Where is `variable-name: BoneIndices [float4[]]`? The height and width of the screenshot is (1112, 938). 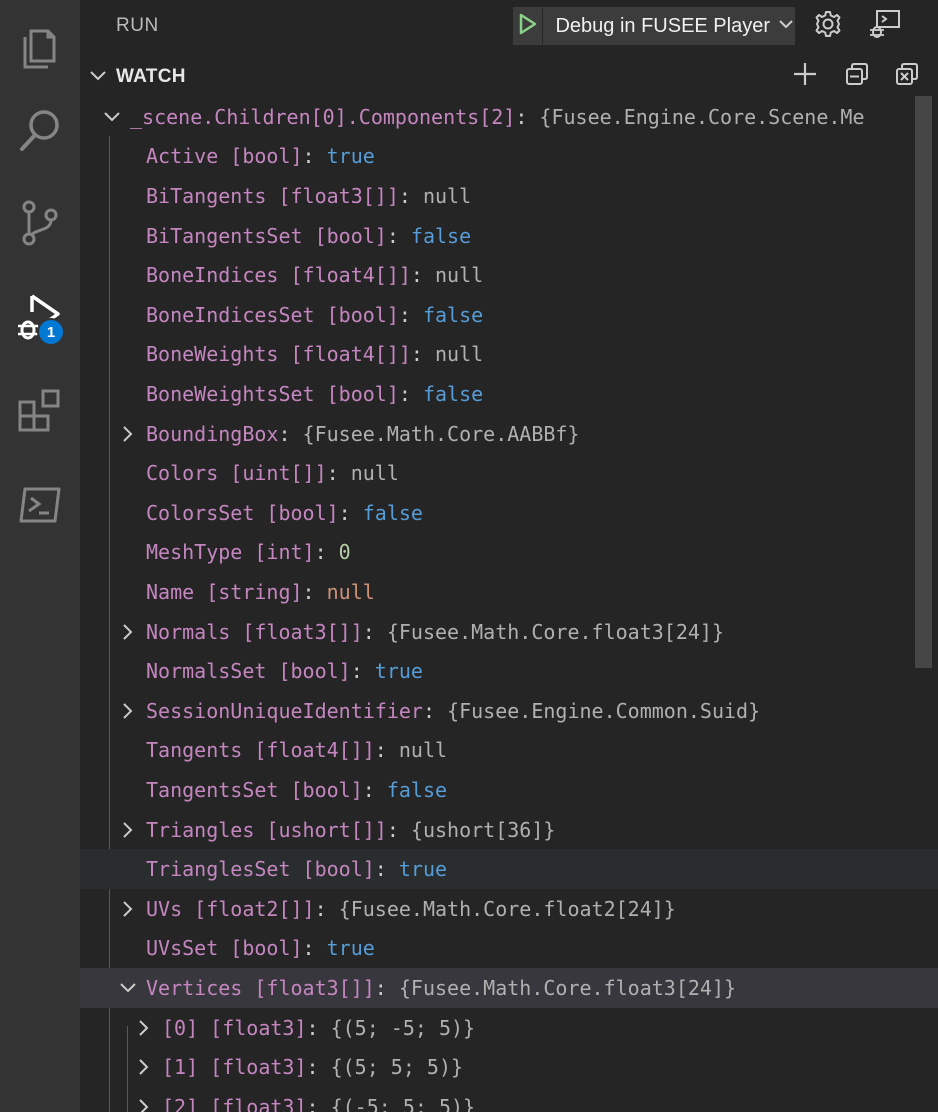
variable-name: BoneIndices [float4[]] is located at coordinates (278, 275).